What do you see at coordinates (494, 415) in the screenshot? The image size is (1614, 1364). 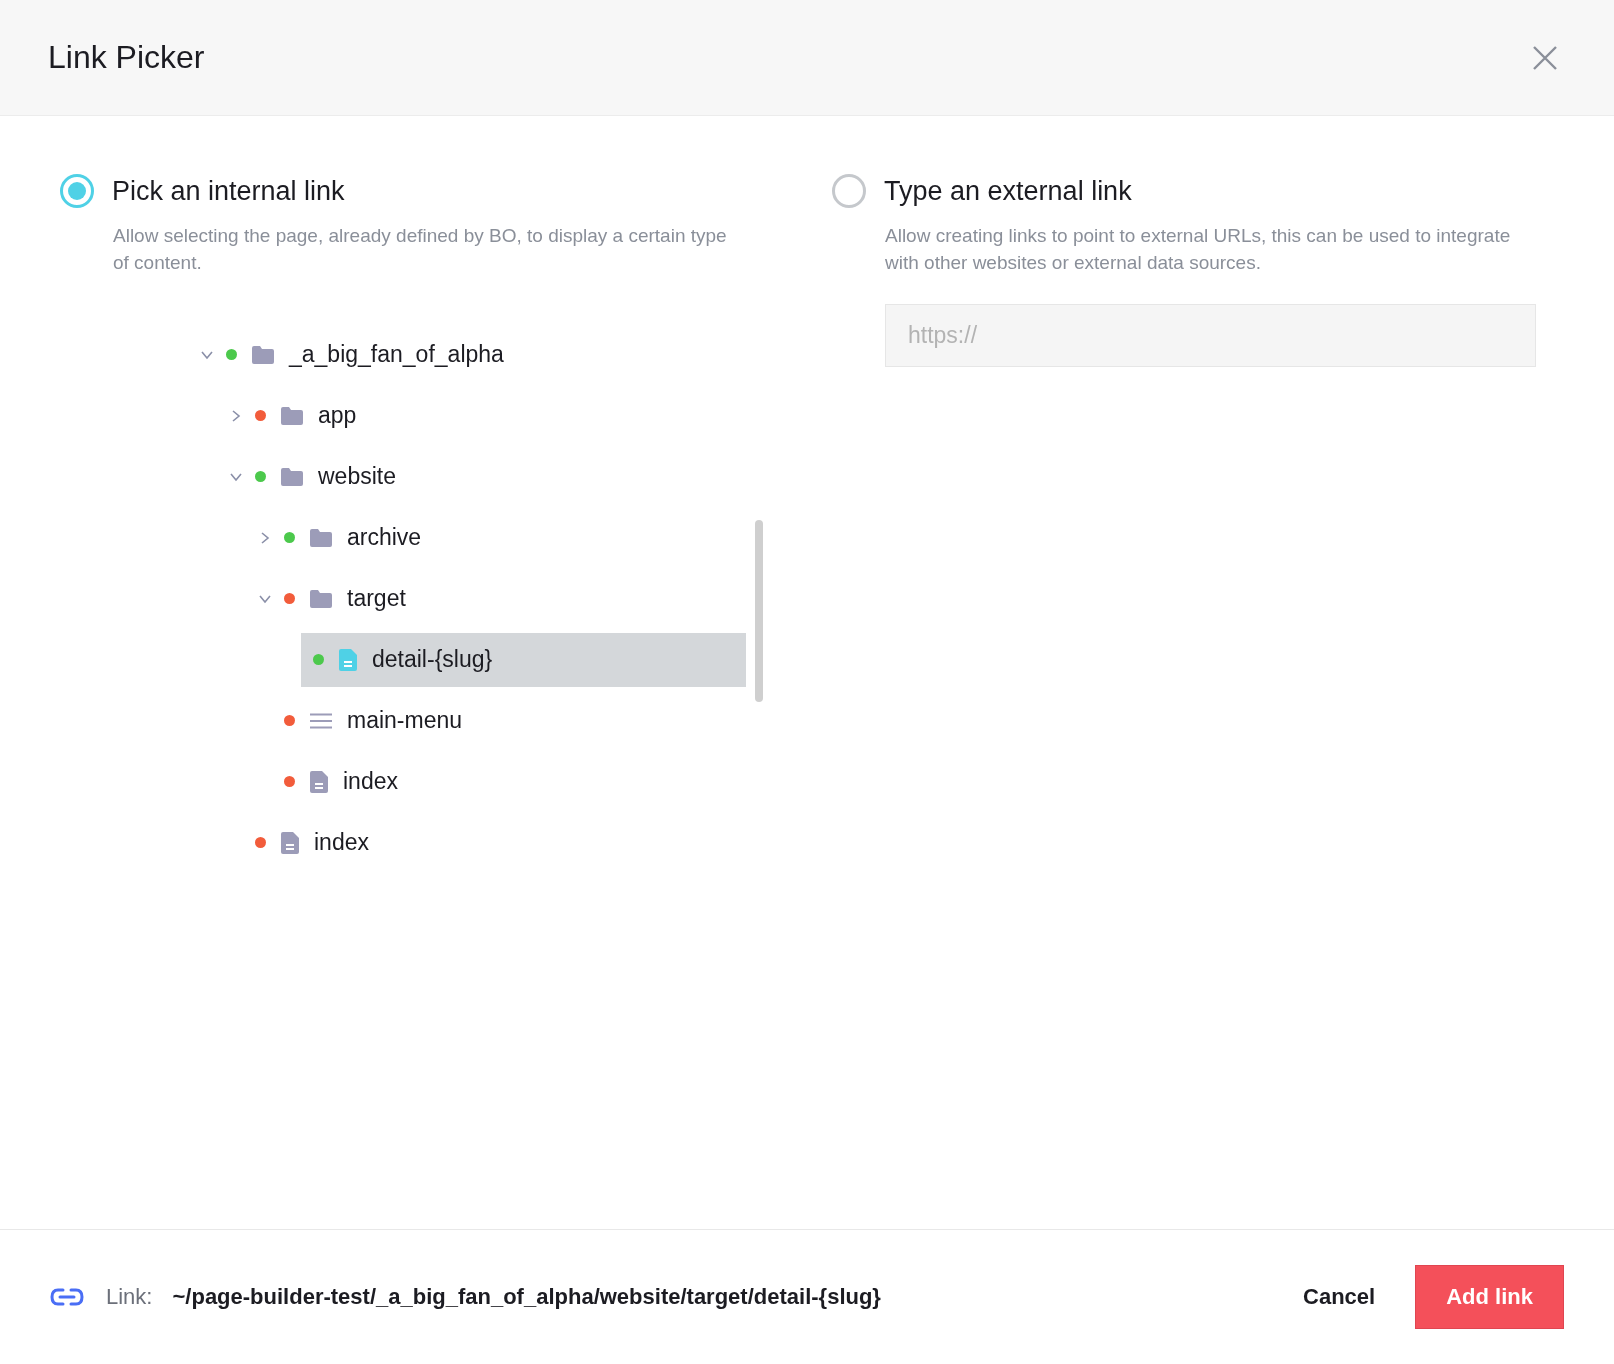 I see `tree-item: app` at bounding box center [494, 415].